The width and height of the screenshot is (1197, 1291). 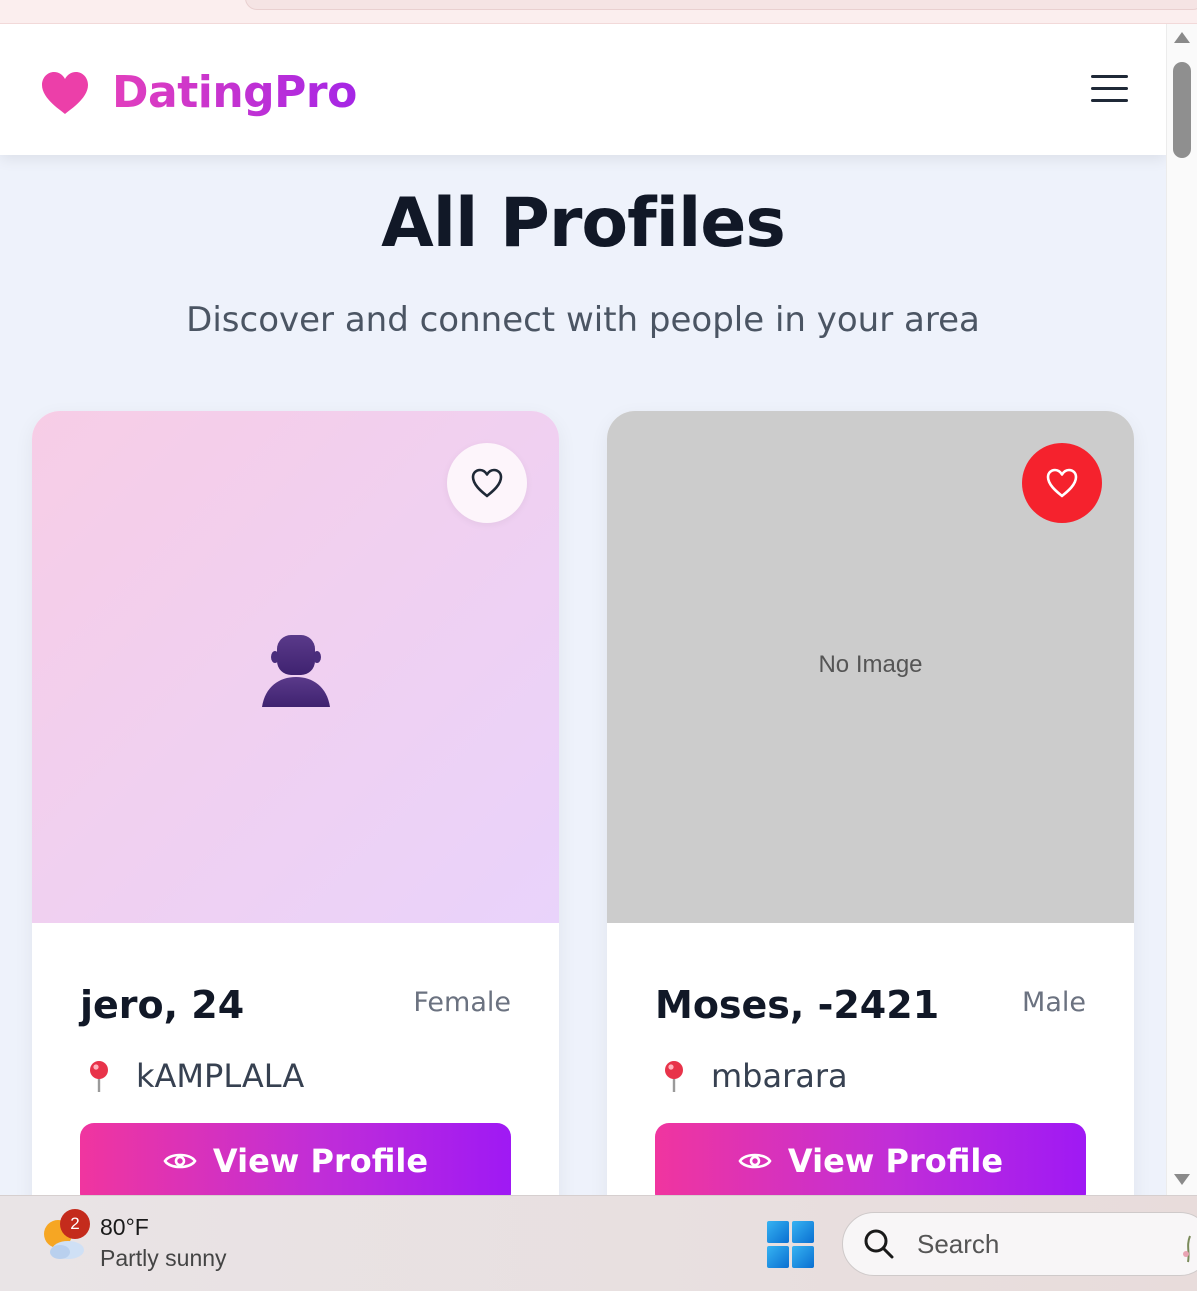 What do you see at coordinates (1182, 1179) in the screenshot?
I see `scroll-down-arrow-icon` at bounding box center [1182, 1179].